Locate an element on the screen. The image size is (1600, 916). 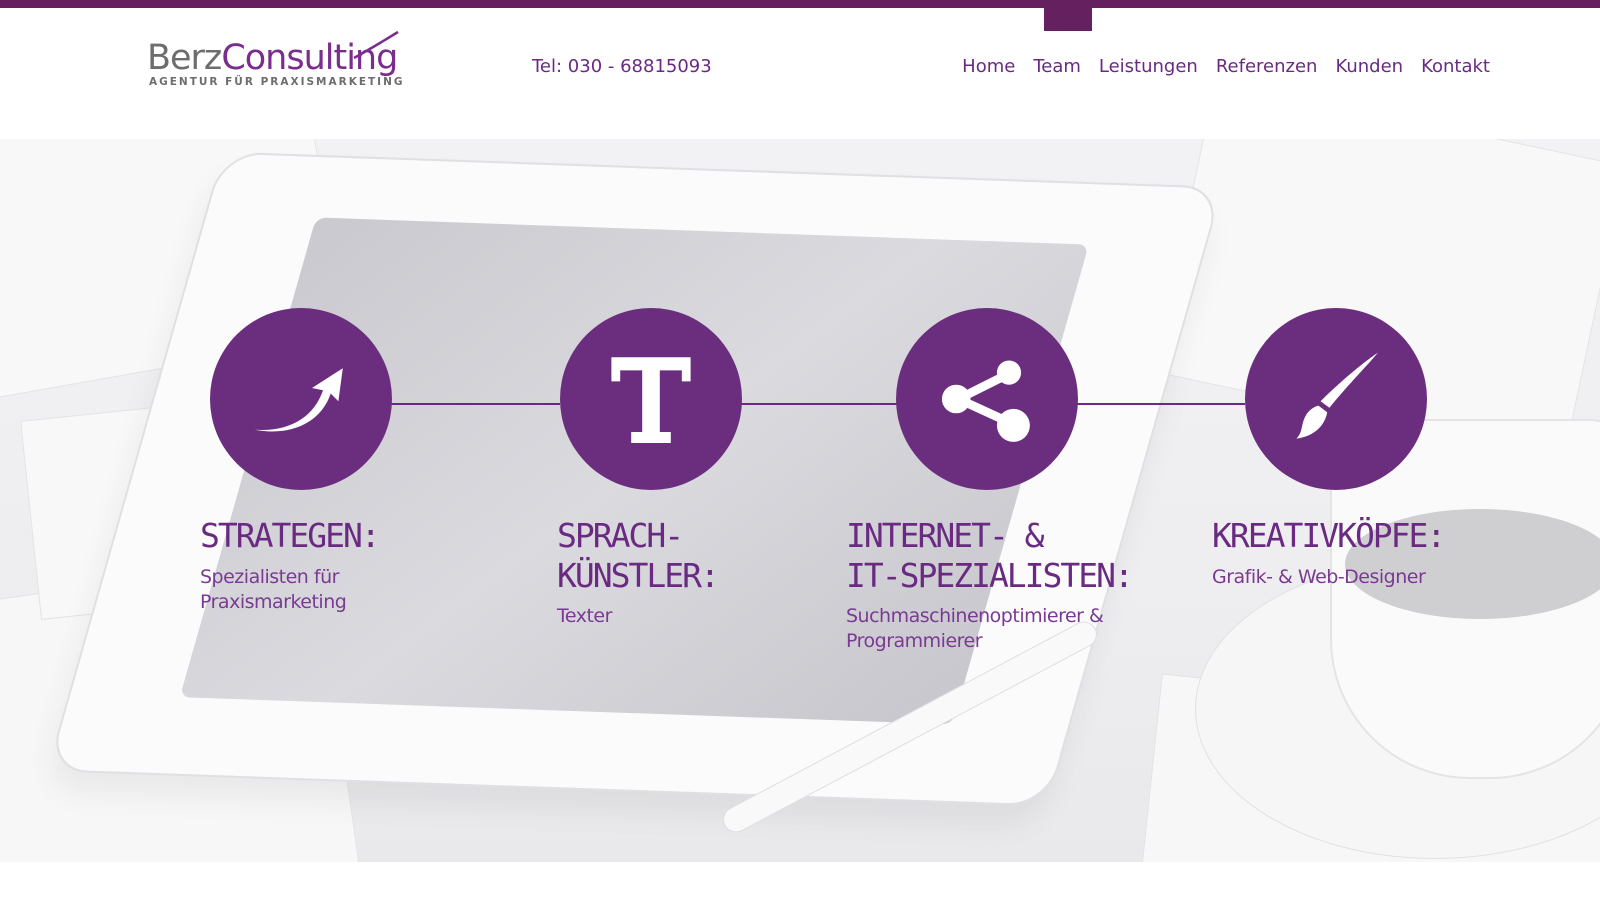
nav-kontakt: Kontakt is located at coordinates (1455, 66).